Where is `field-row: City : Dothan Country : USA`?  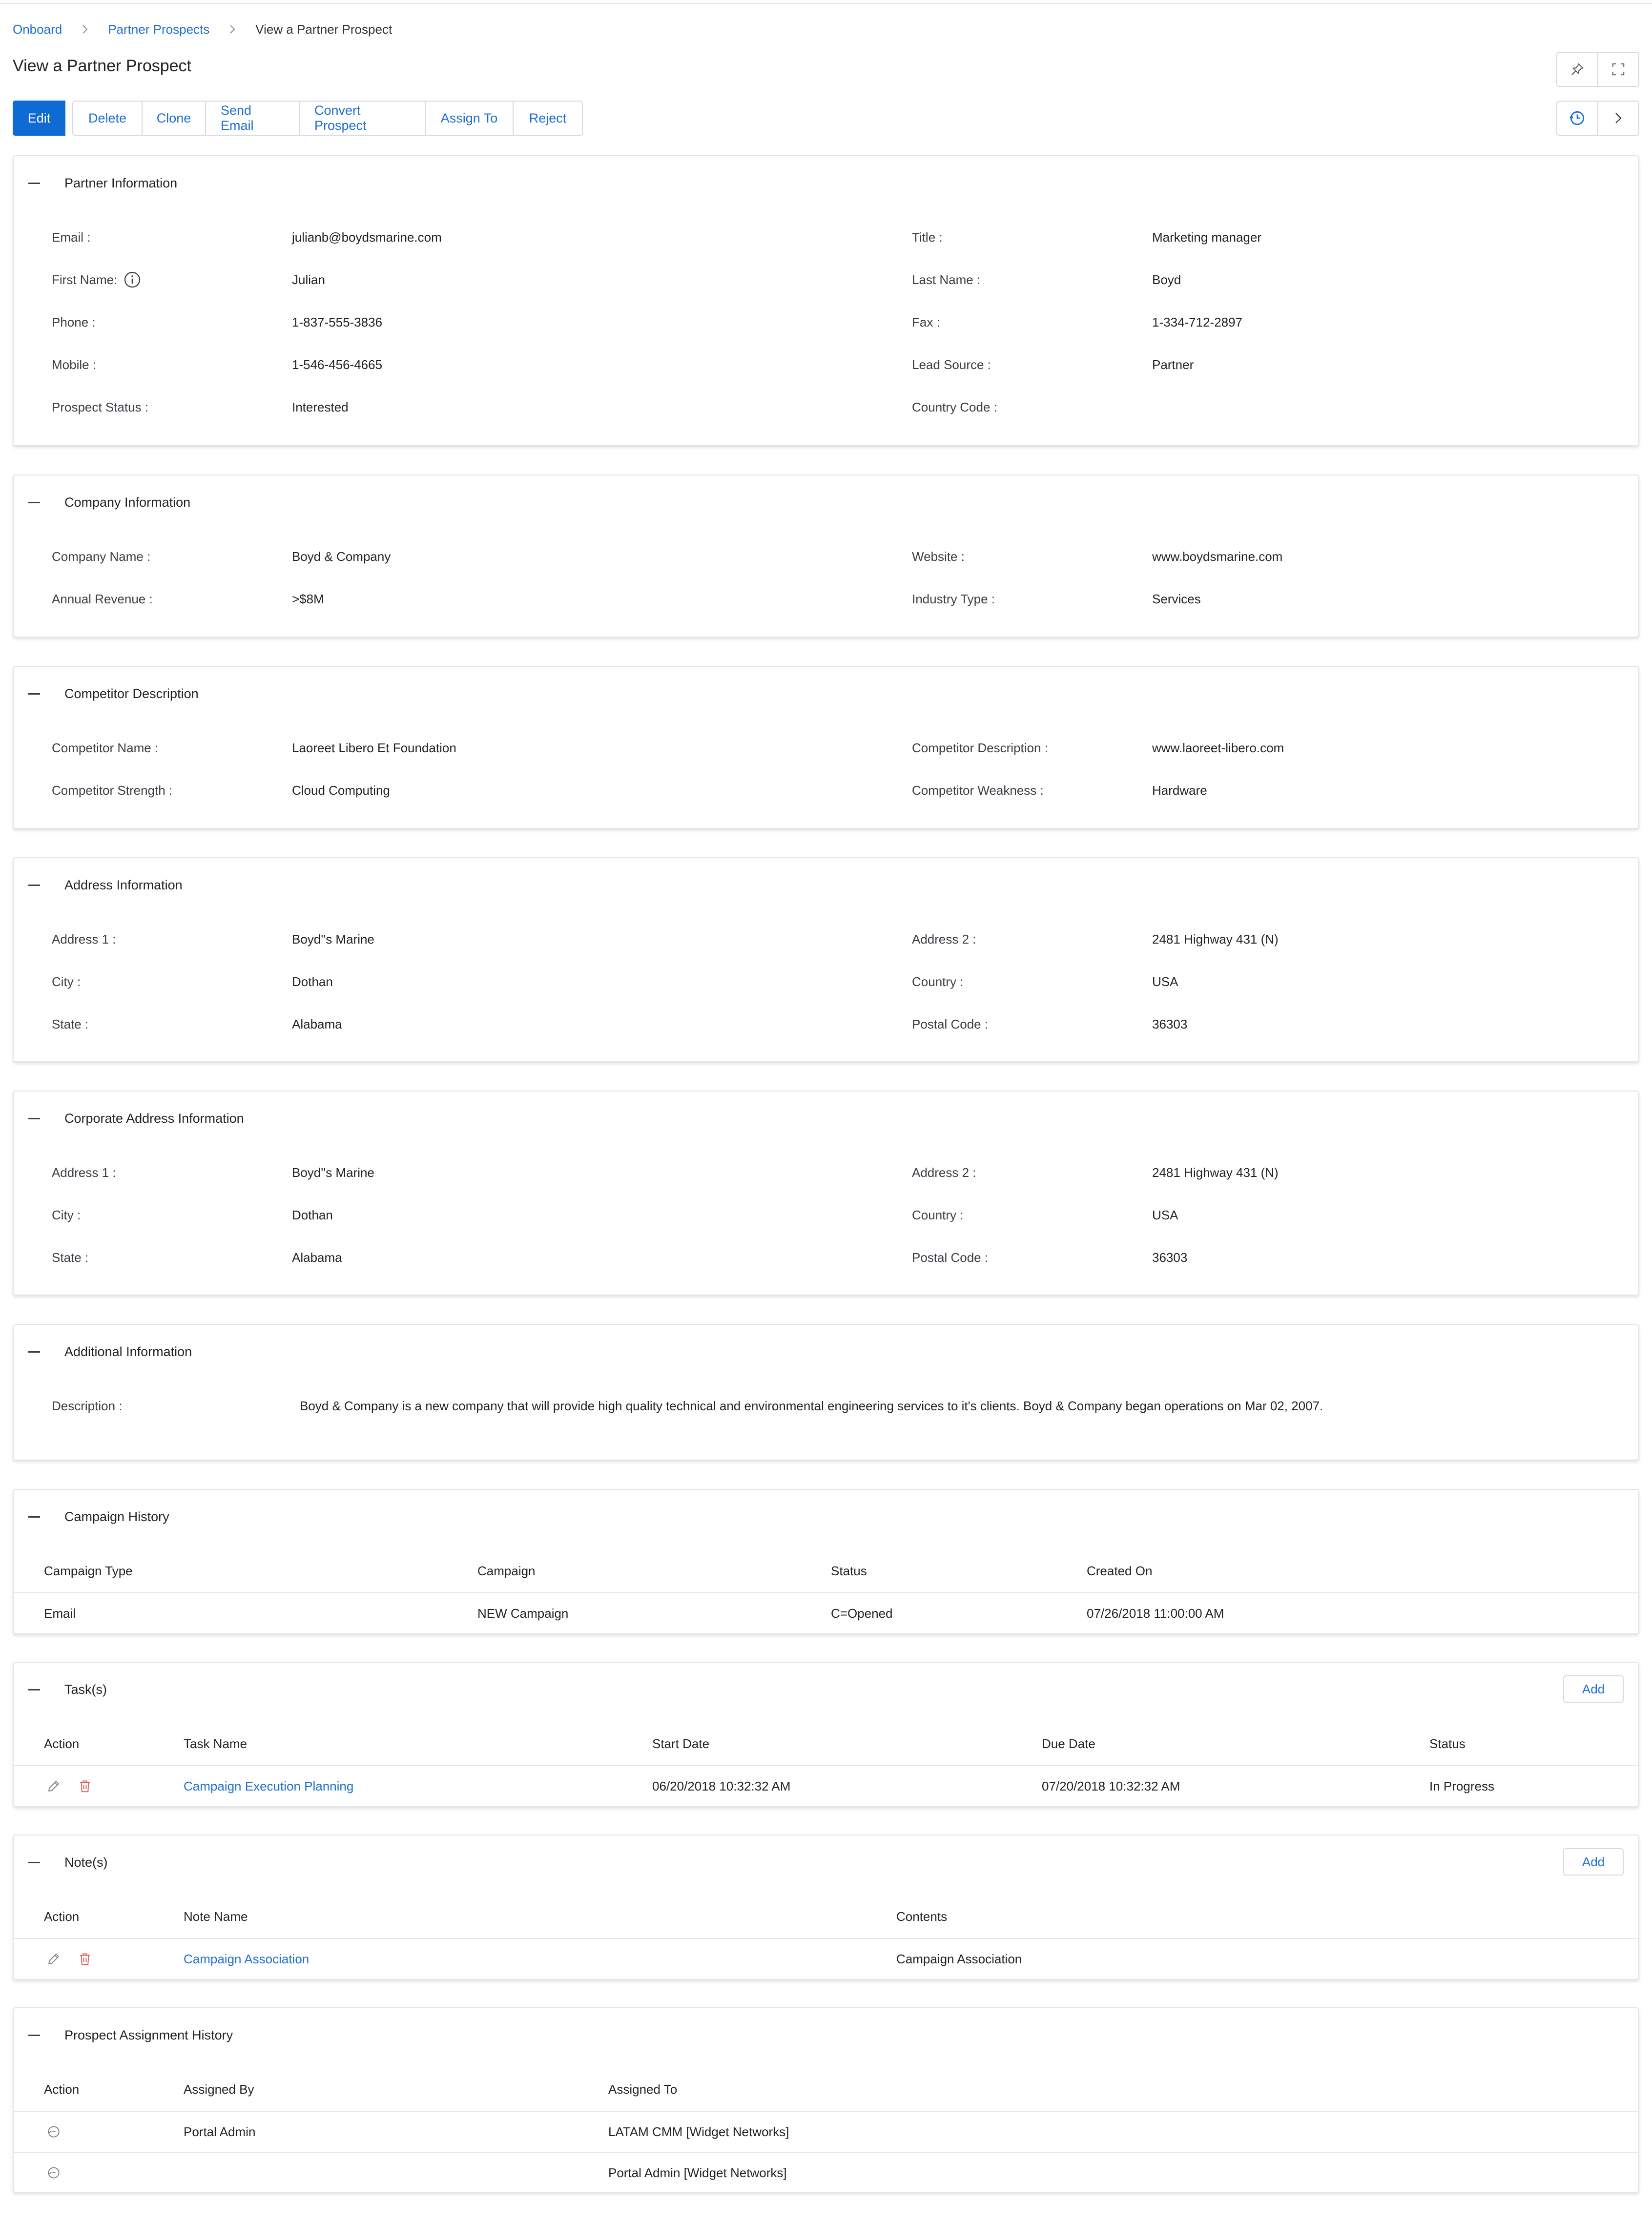 field-row: City : Dothan Country : USA is located at coordinates (826, 1215).